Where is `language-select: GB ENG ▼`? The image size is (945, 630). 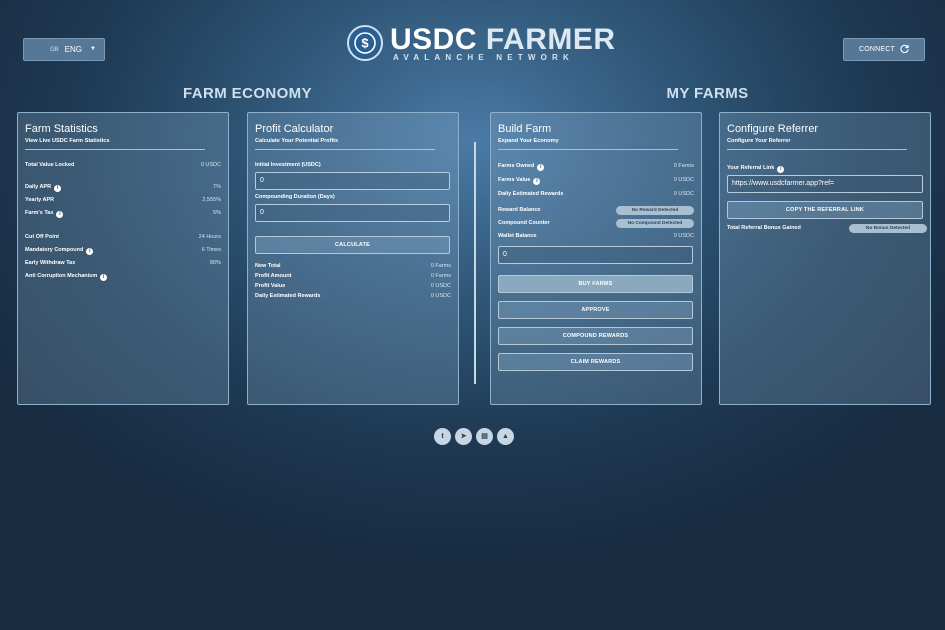
language-select: GB ENG ▼ is located at coordinates (64, 49).